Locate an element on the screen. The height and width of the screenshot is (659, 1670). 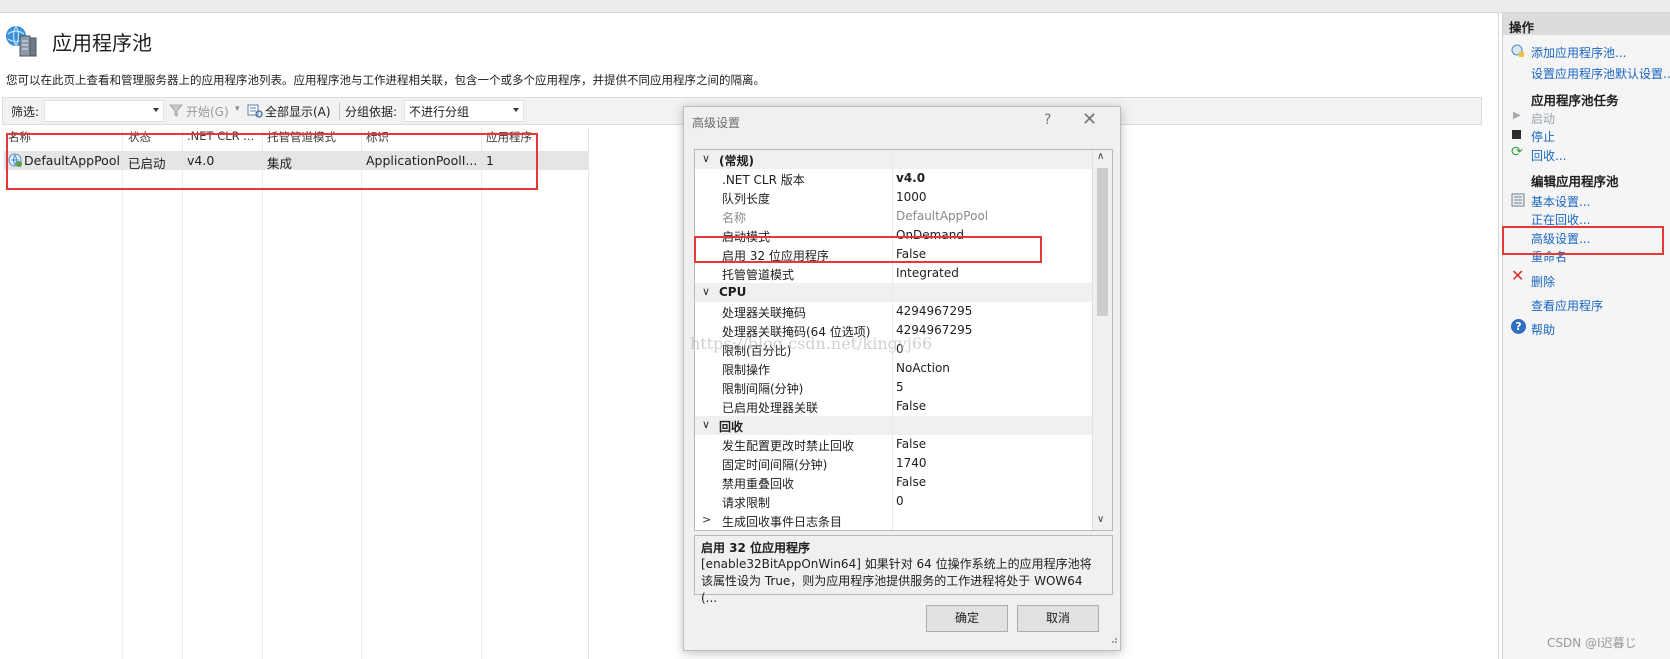
page-title: 应用程序池 is located at coordinates (102, 43).